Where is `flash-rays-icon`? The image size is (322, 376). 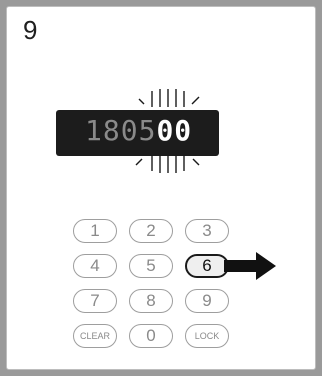 flash-rays-icon is located at coordinates (167, 131).